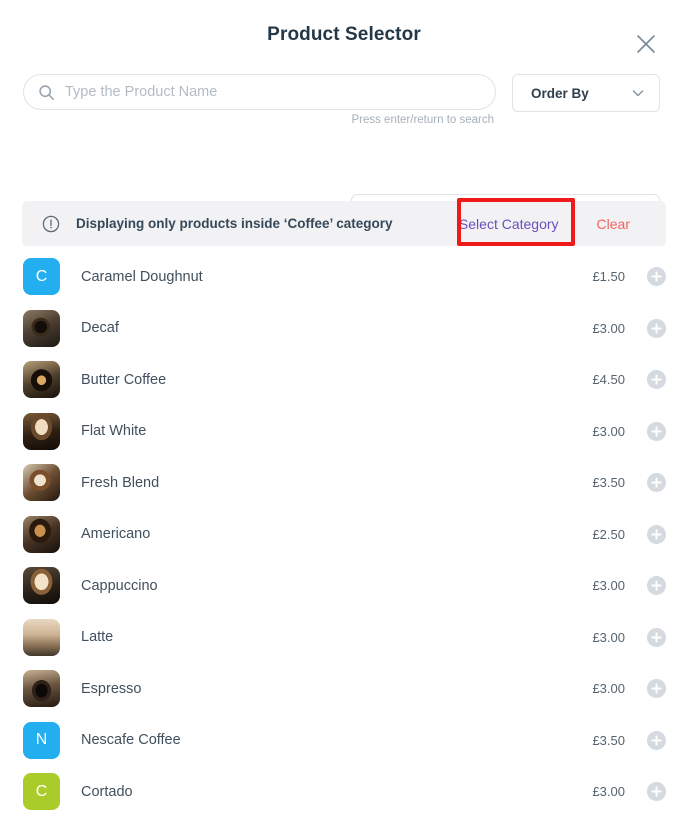 Image resolution: width=688 pixels, height=825 pixels. I want to click on product-row: Fresh Blend £3.50, so click(344, 483).